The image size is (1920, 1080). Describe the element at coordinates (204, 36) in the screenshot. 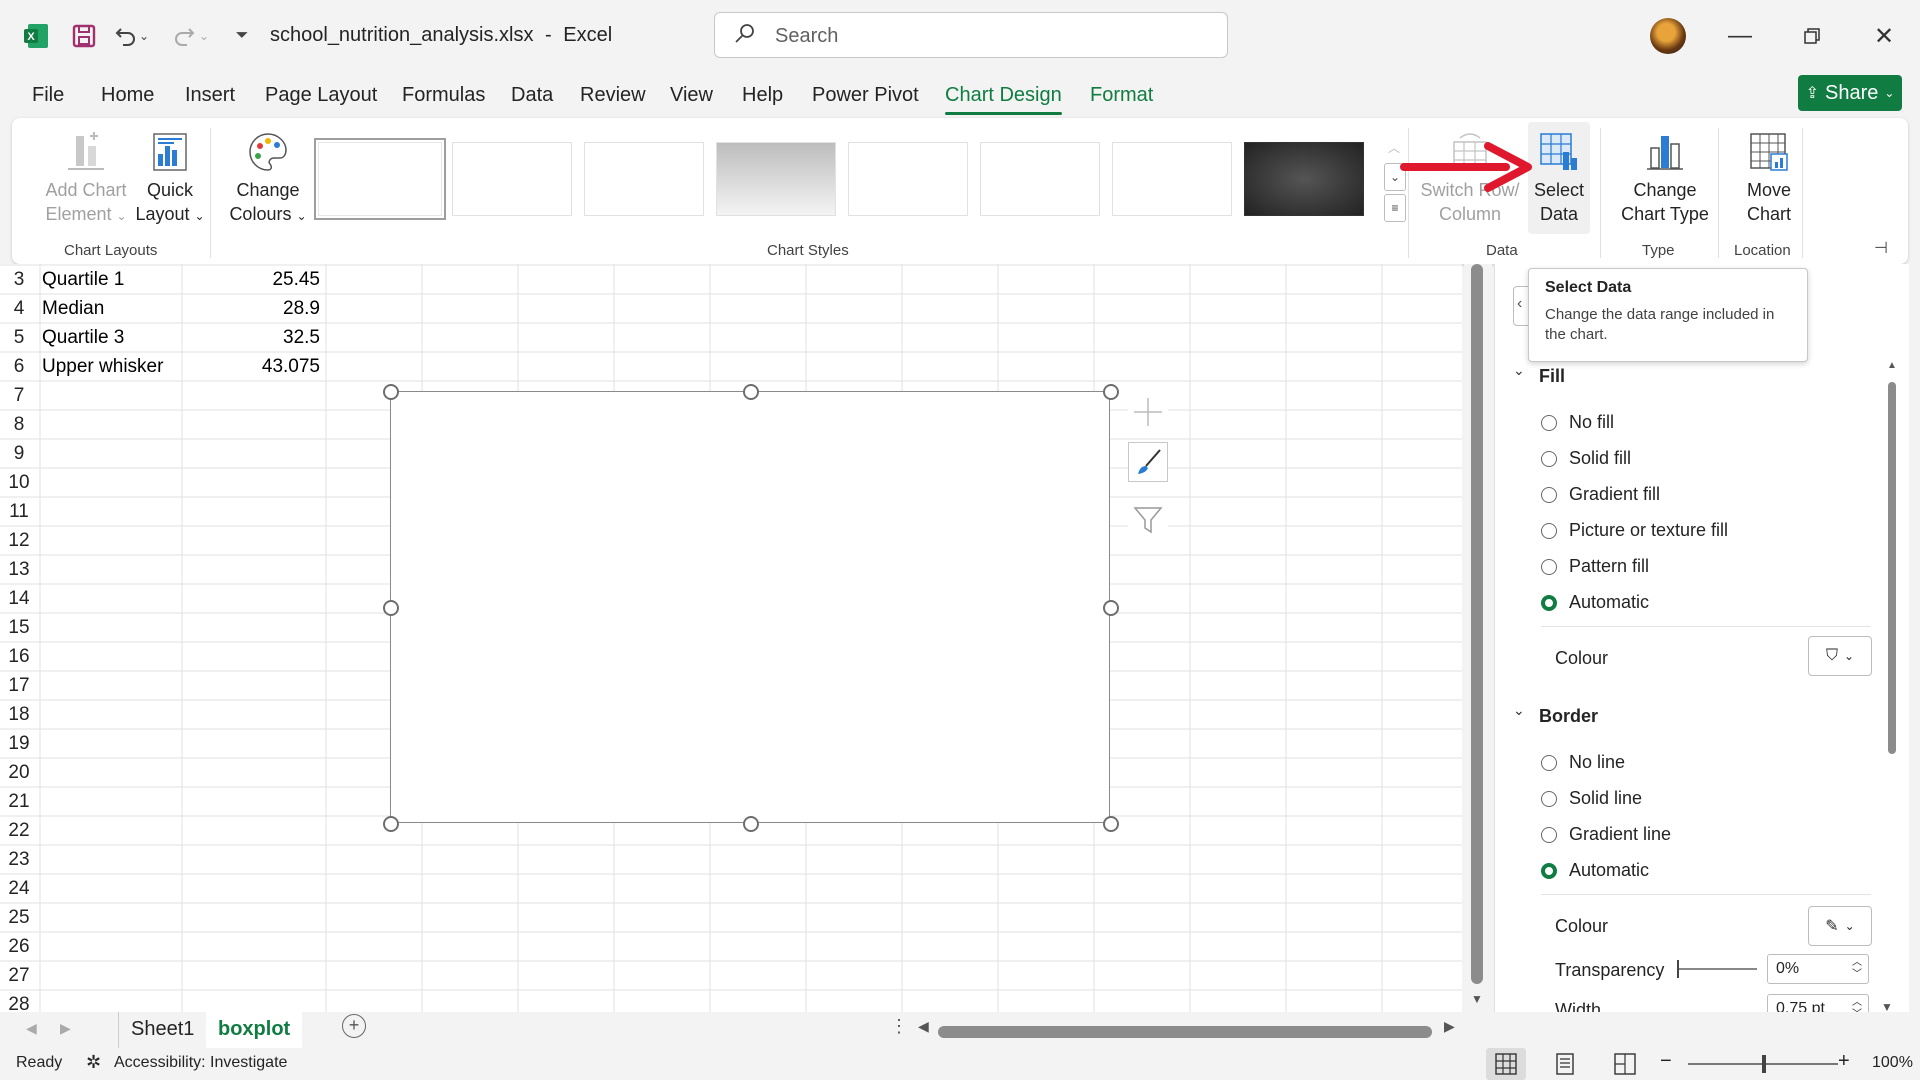

I see `redo-dropdown-icon: ⌄` at that location.